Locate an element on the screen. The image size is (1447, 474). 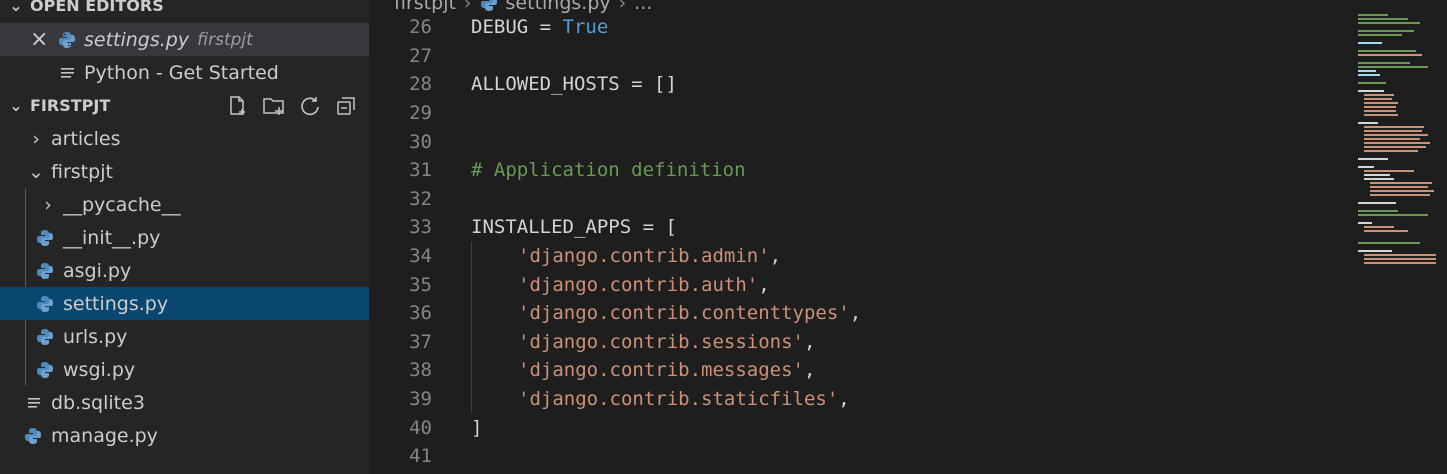
open-editor-settings: × settings.py firstpjt is located at coordinates (184, 39).